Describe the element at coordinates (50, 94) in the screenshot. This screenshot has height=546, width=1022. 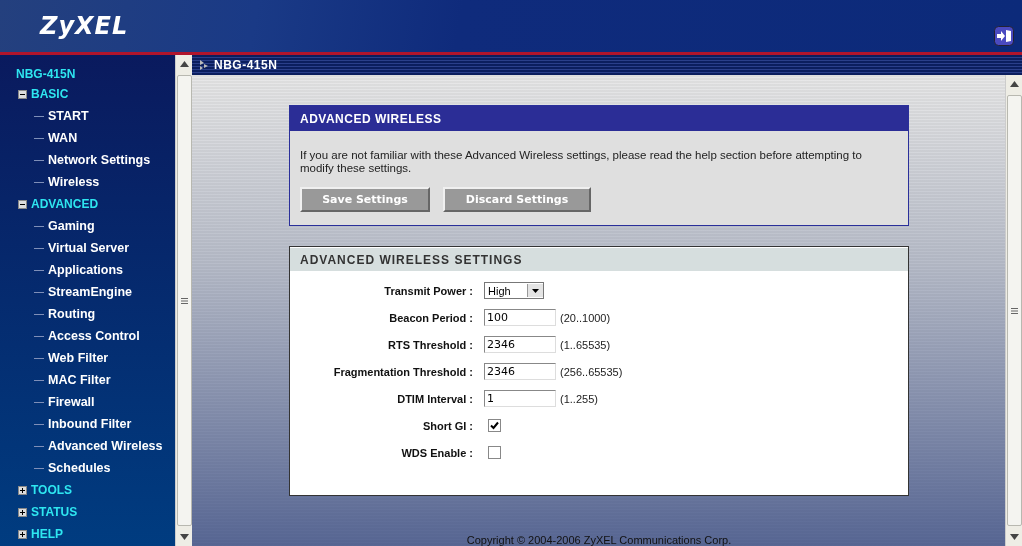
I see `menu-group: BASIC` at that location.